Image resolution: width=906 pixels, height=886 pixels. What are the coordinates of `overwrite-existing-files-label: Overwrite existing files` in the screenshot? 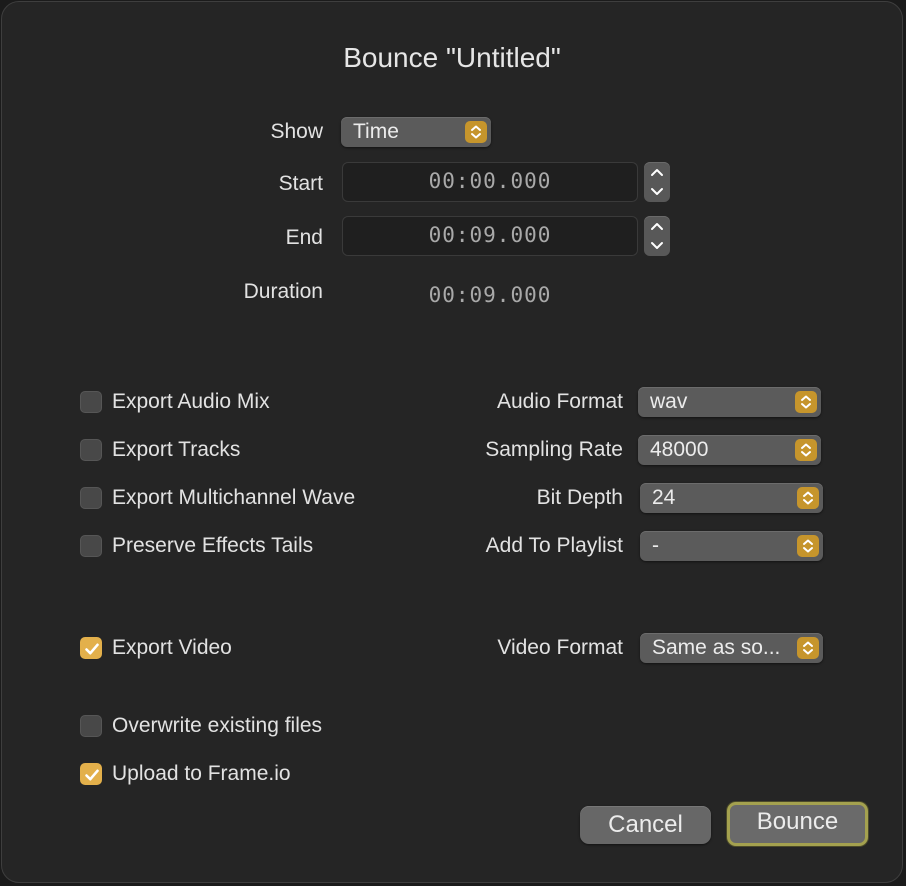 It's located at (217, 725).